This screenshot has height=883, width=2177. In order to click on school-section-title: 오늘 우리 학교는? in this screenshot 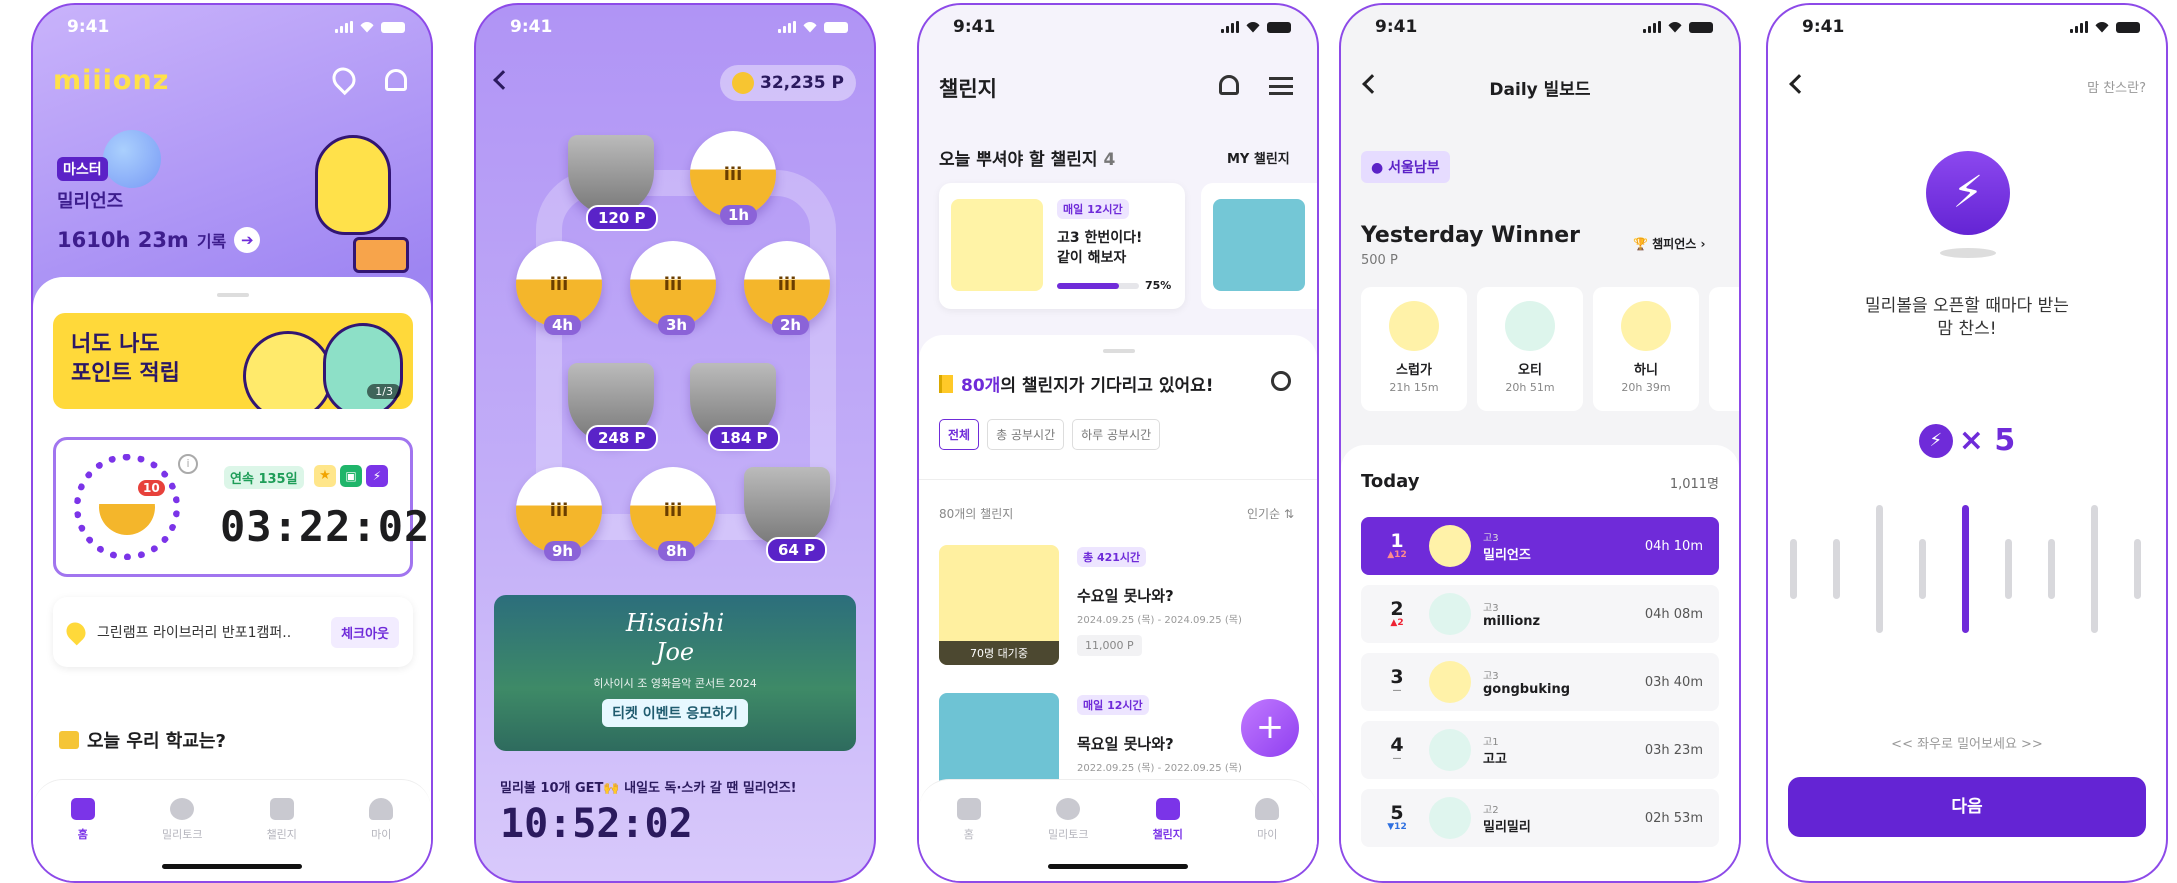, I will do `click(142, 740)`.